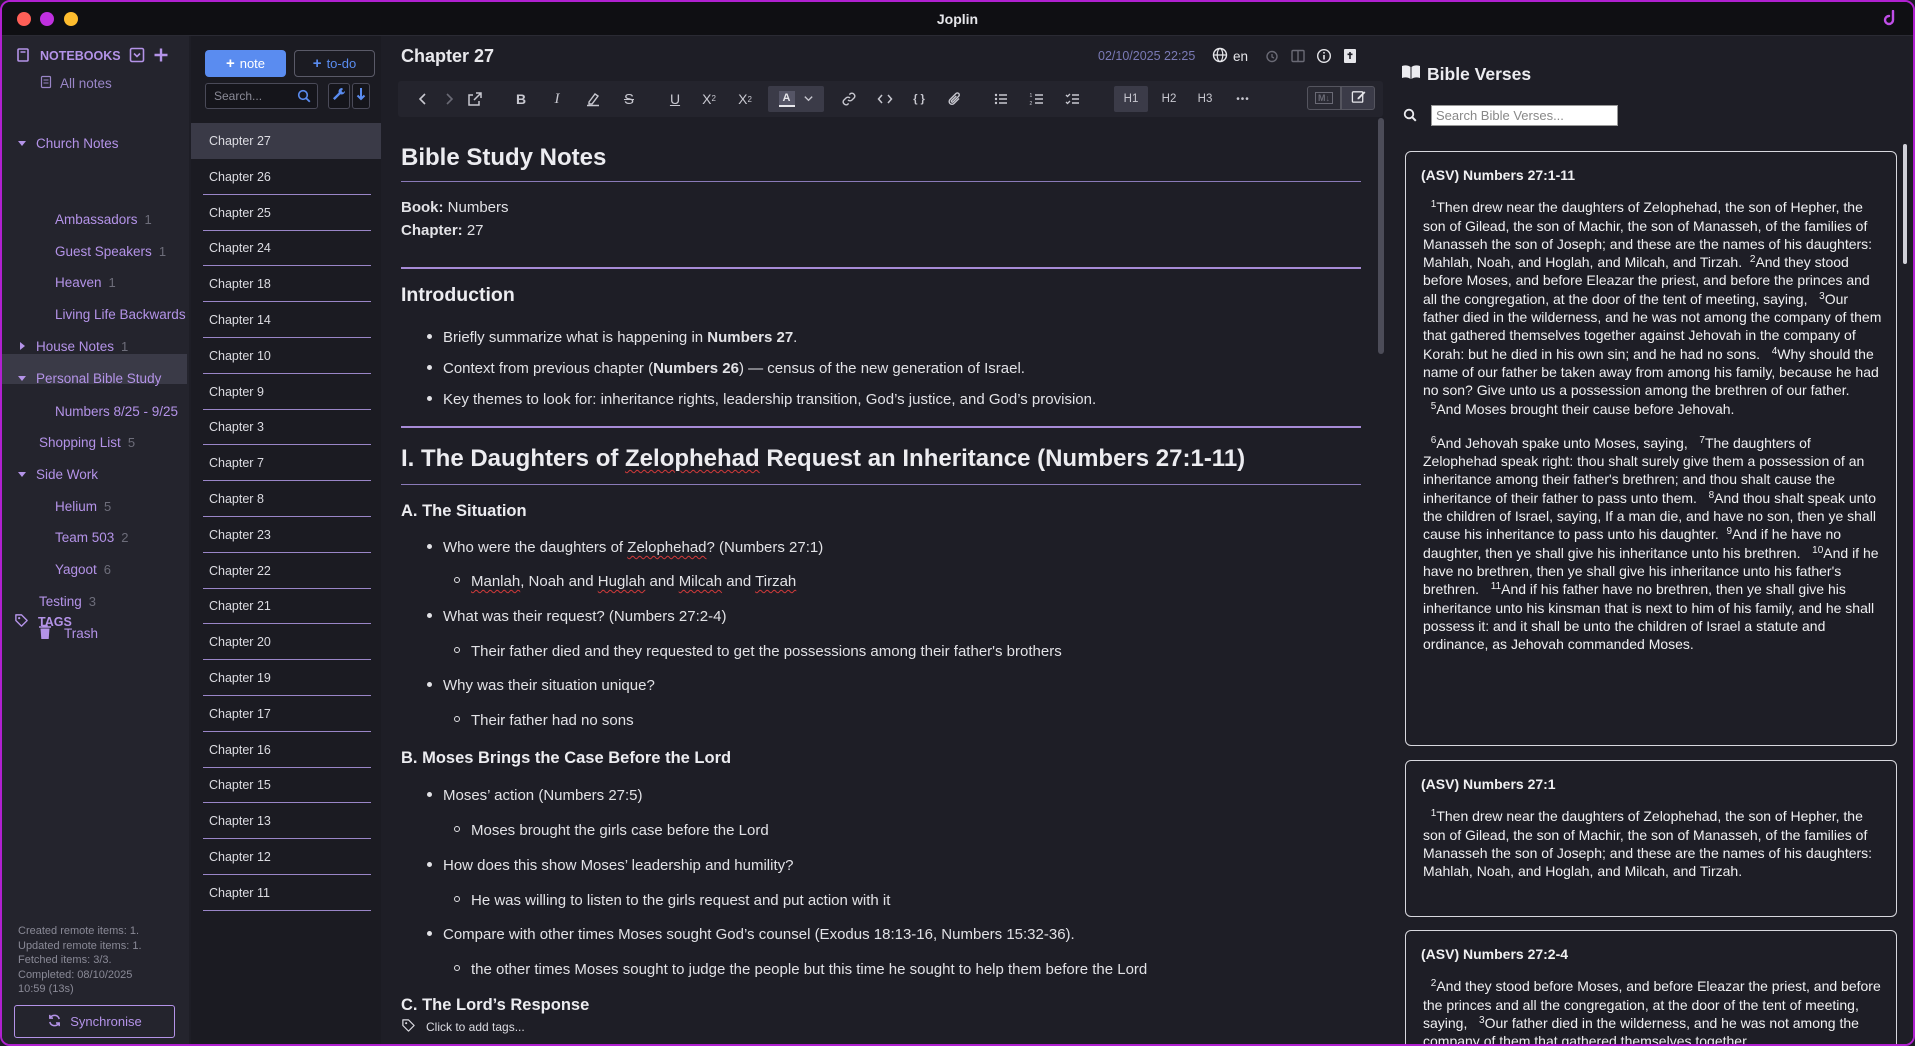 This screenshot has height=1046, width=1915. Describe the element at coordinates (23, 56) in the screenshot. I see `notebook-icon` at that location.